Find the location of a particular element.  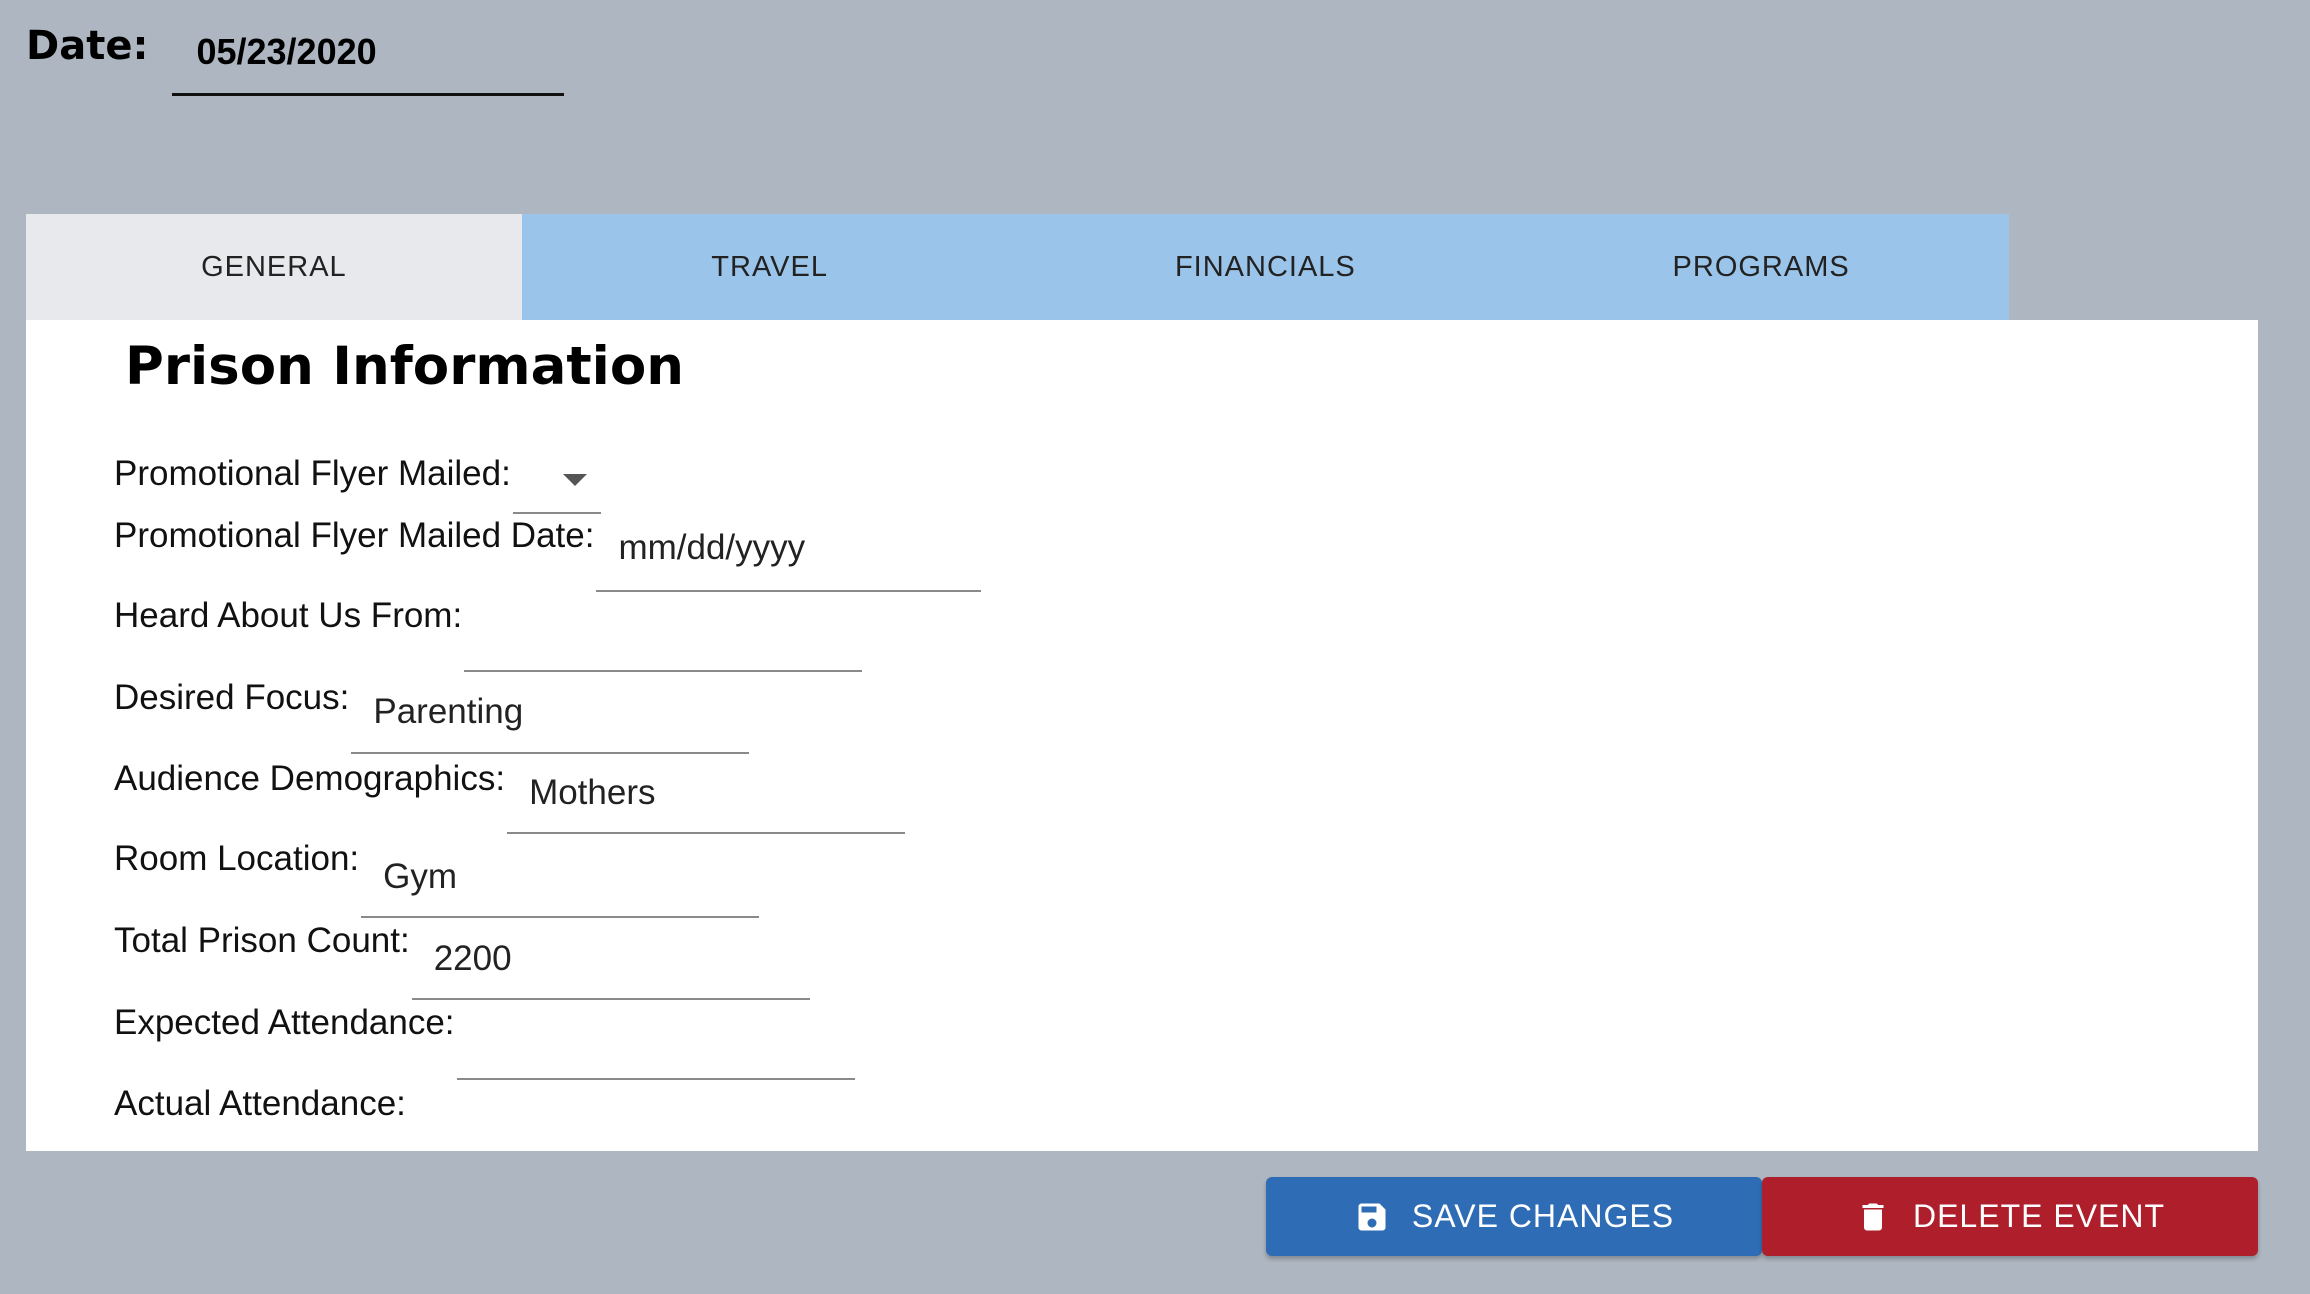

date-field: 05/23/2020 is located at coordinates (368, 57).